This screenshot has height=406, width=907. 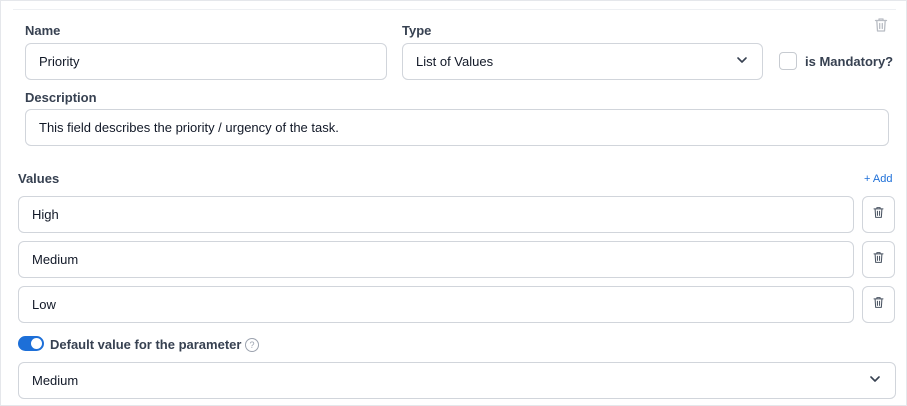 What do you see at coordinates (206, 61) in the screenshot?
I see `name-input: Priority` at bounding box center [206, 61].